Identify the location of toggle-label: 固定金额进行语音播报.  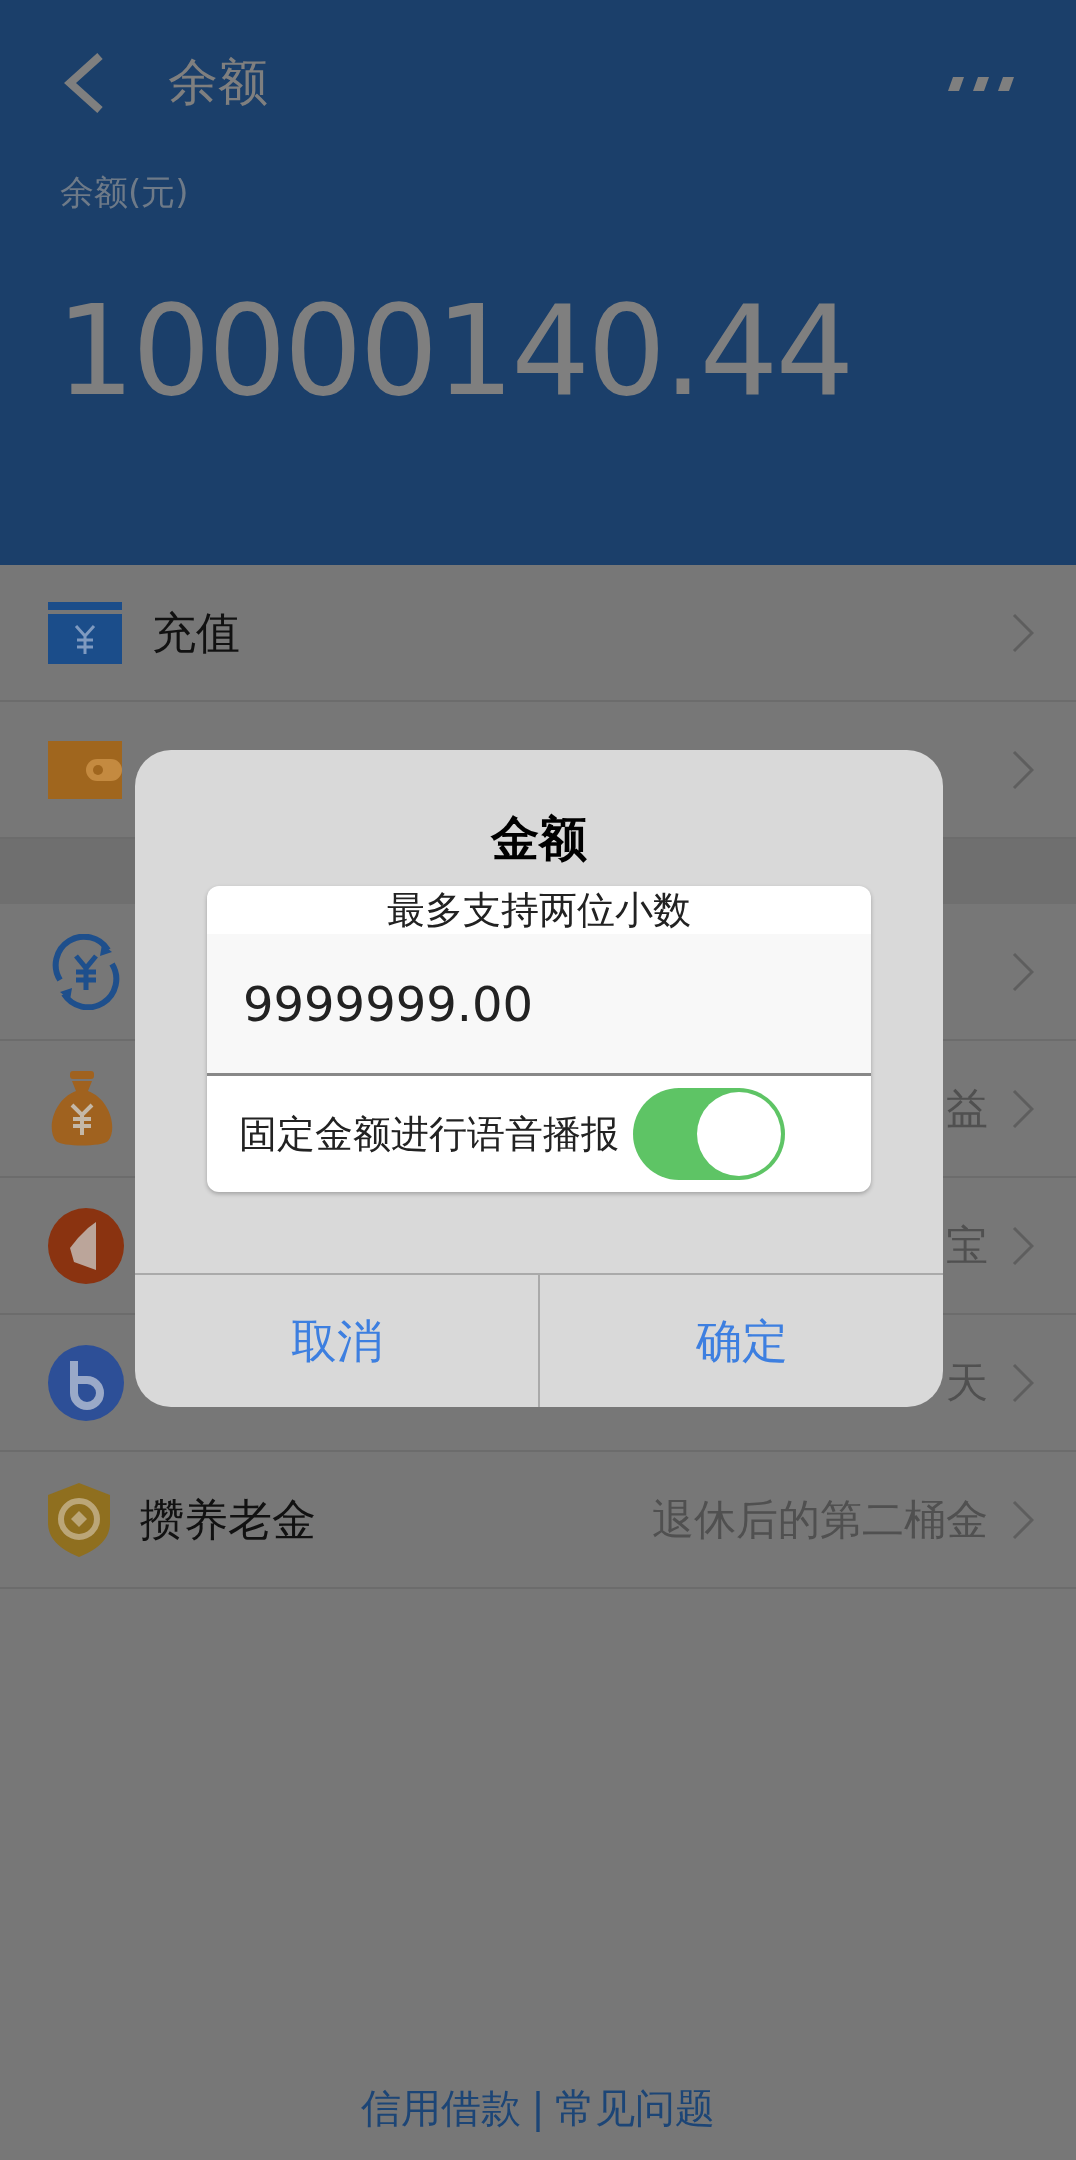
(429, 1134).